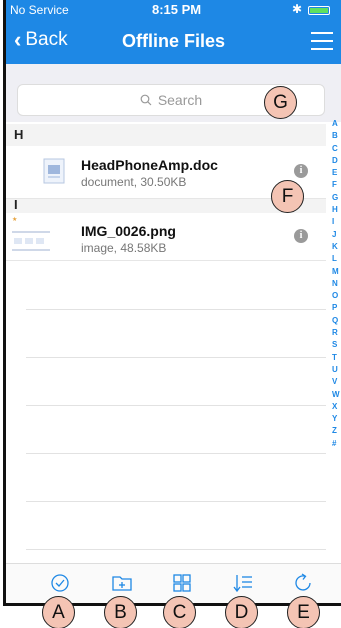 The image size is (341, 628). Describe the element at coordinates (336, 444) in the screenshot. I see `index-letter: #` at that location.